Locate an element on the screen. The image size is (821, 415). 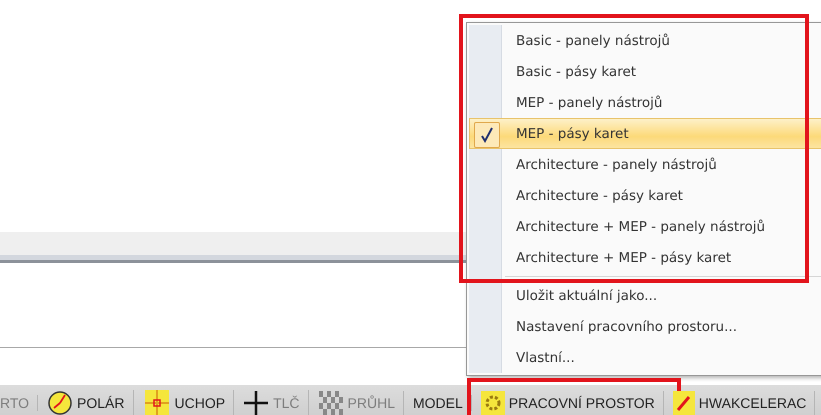
menu-item: Architecture - pásy karet is located at coordinates (645, 195).